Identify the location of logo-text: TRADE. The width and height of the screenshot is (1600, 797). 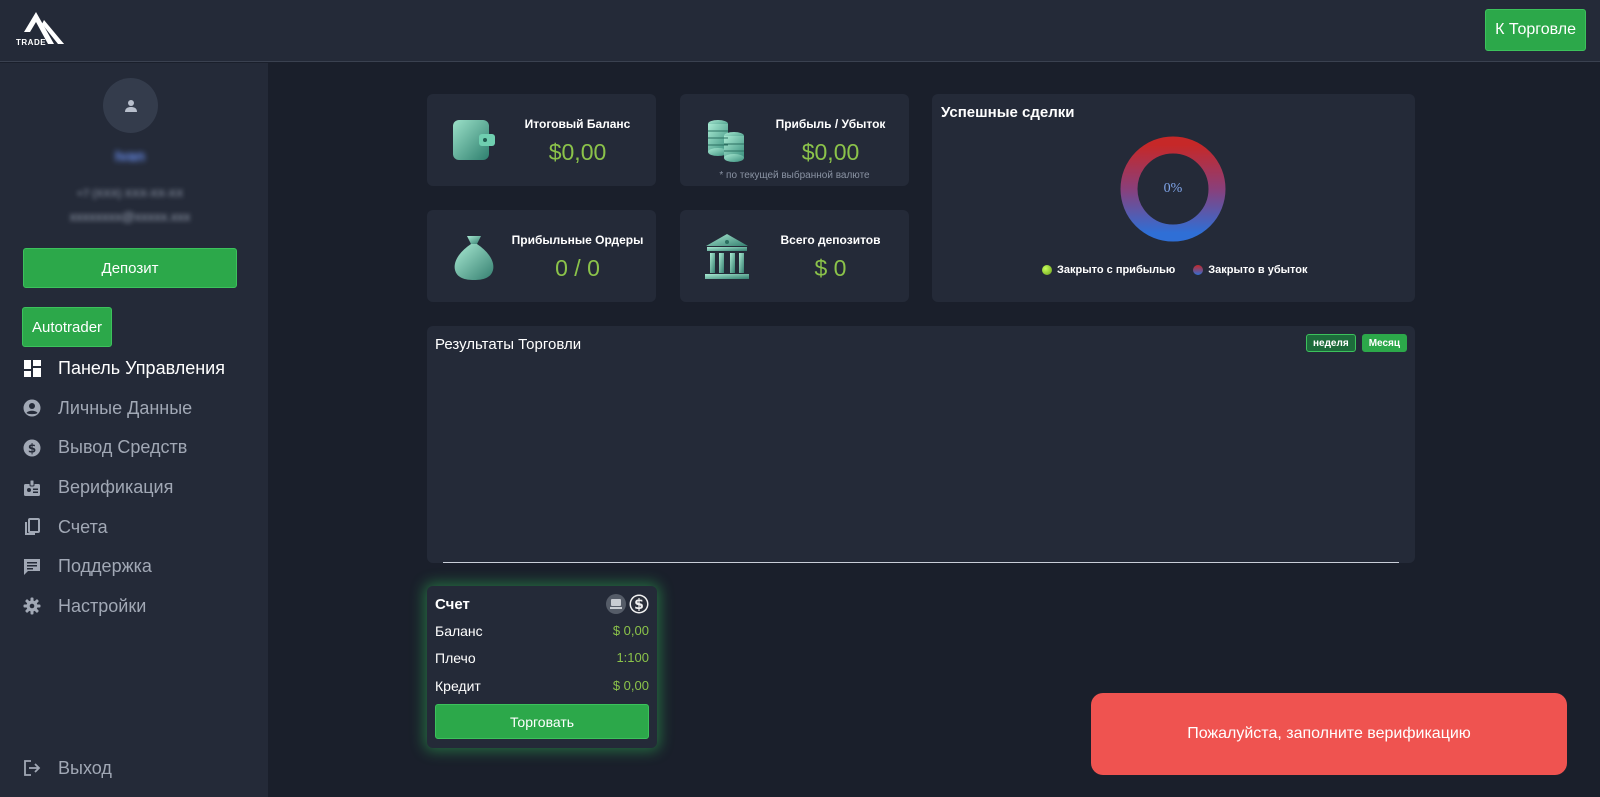
(31, 42).